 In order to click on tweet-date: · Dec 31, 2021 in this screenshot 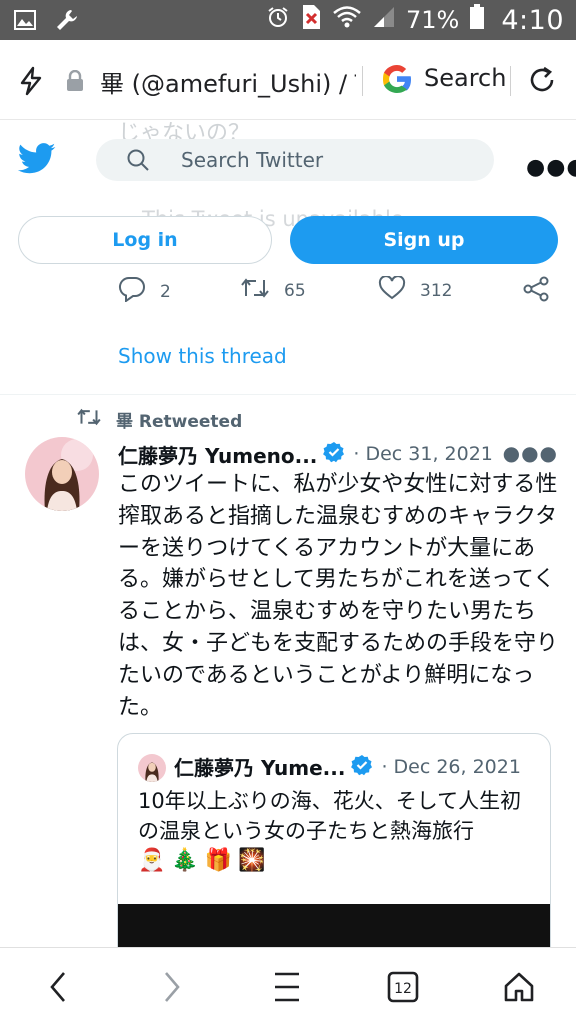, I will do `click(423, 454)`.